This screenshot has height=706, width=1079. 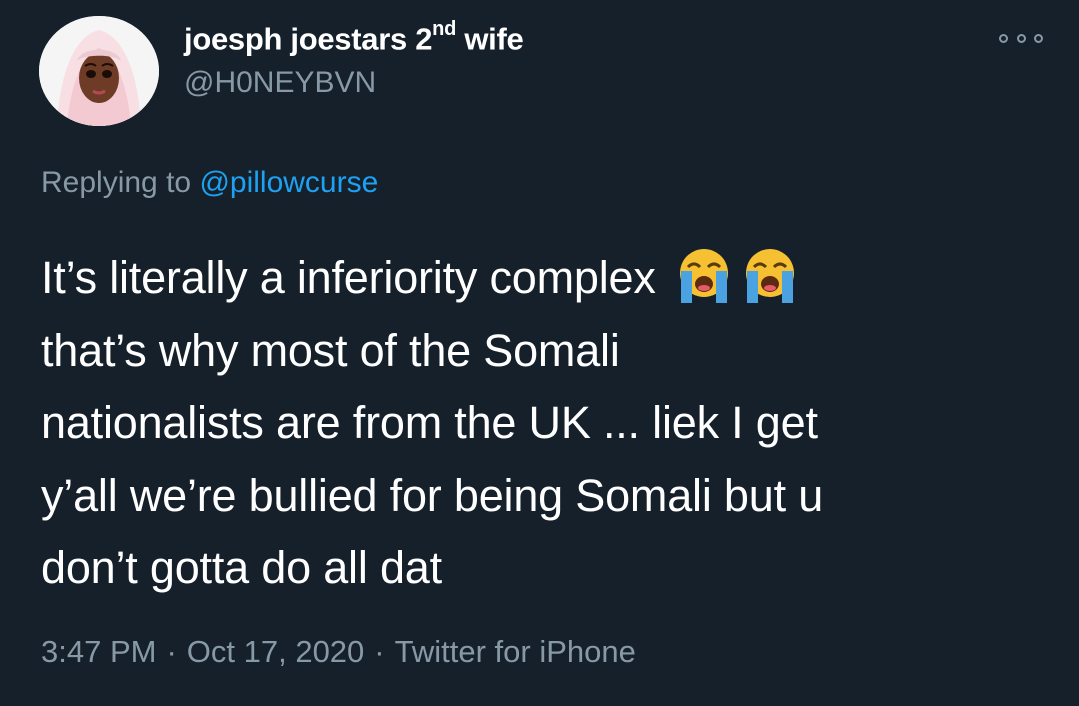 I want to click on tweet-line-text: It’s literally a inferiority complex, so click(x=348, y=277).